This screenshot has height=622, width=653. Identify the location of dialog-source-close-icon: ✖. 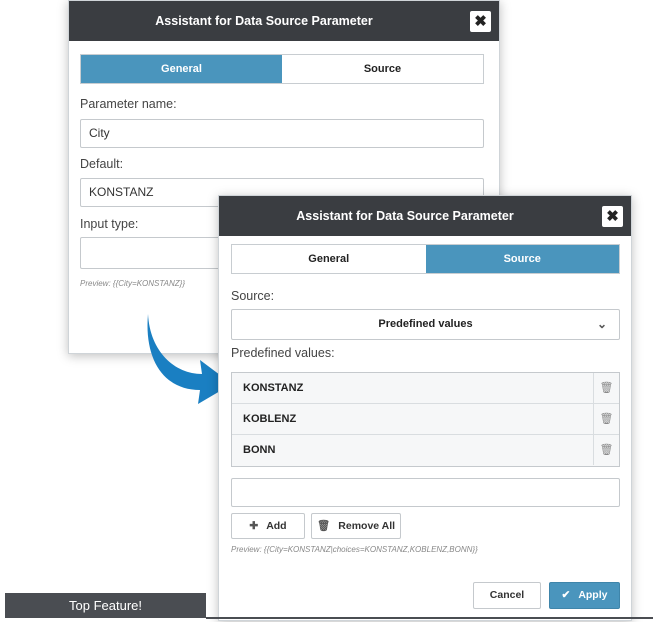
(612, 216).